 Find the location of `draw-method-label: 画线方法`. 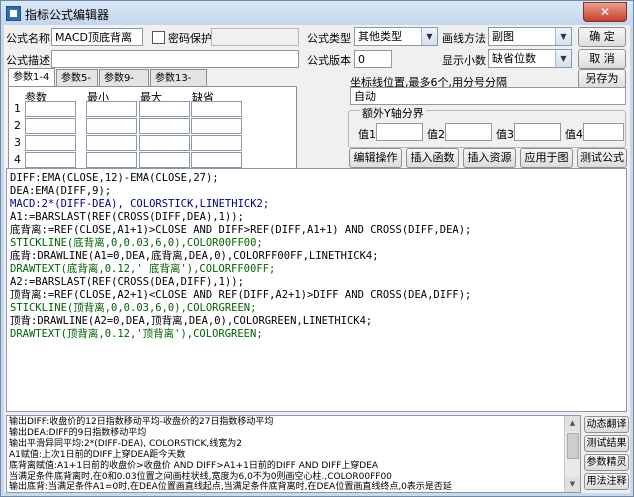

draw-method-label: 画线方法 is located at coordinates (464, 38).